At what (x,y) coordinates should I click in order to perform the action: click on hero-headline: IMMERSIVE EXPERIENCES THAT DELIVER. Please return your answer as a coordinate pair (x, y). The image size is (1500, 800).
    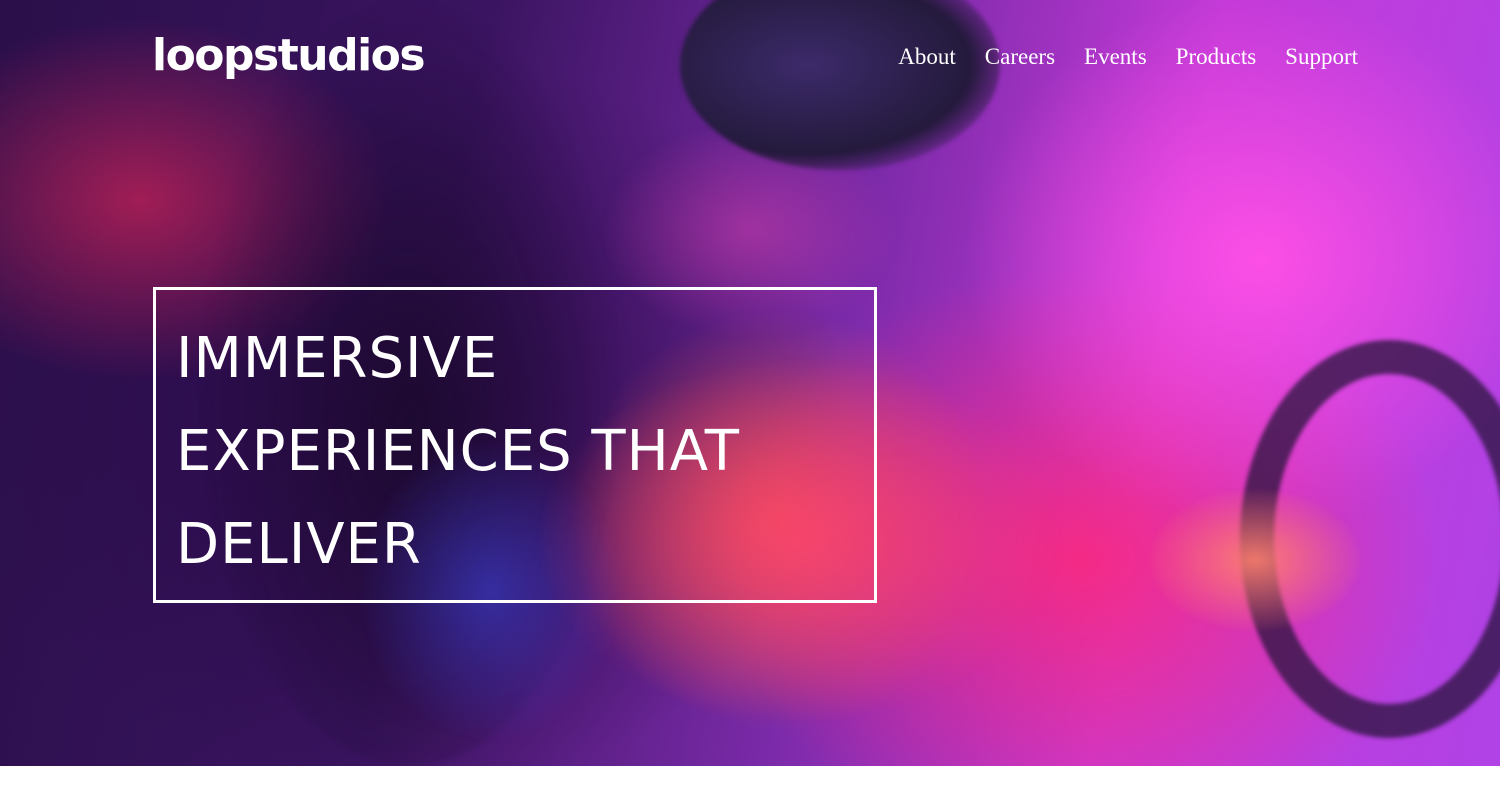
    Looking at the image, I should click on (458, 451).